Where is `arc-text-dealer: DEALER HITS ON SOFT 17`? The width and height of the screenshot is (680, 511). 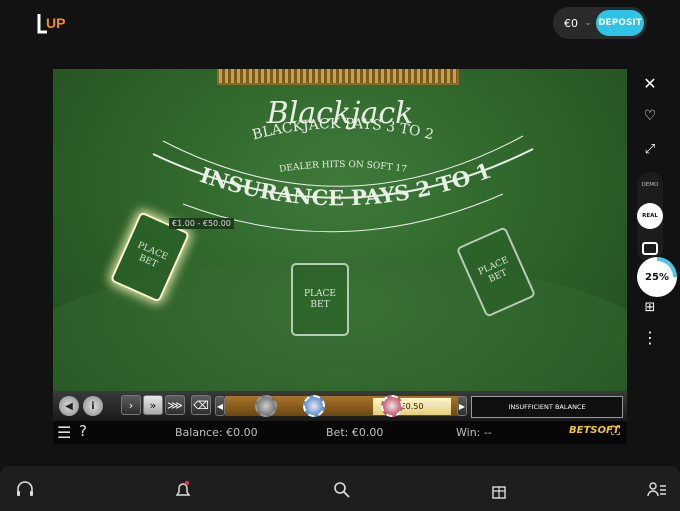 arc-text-dealer: DEALER HITS ON SOFT 17 is located at coordinates (343, 167).